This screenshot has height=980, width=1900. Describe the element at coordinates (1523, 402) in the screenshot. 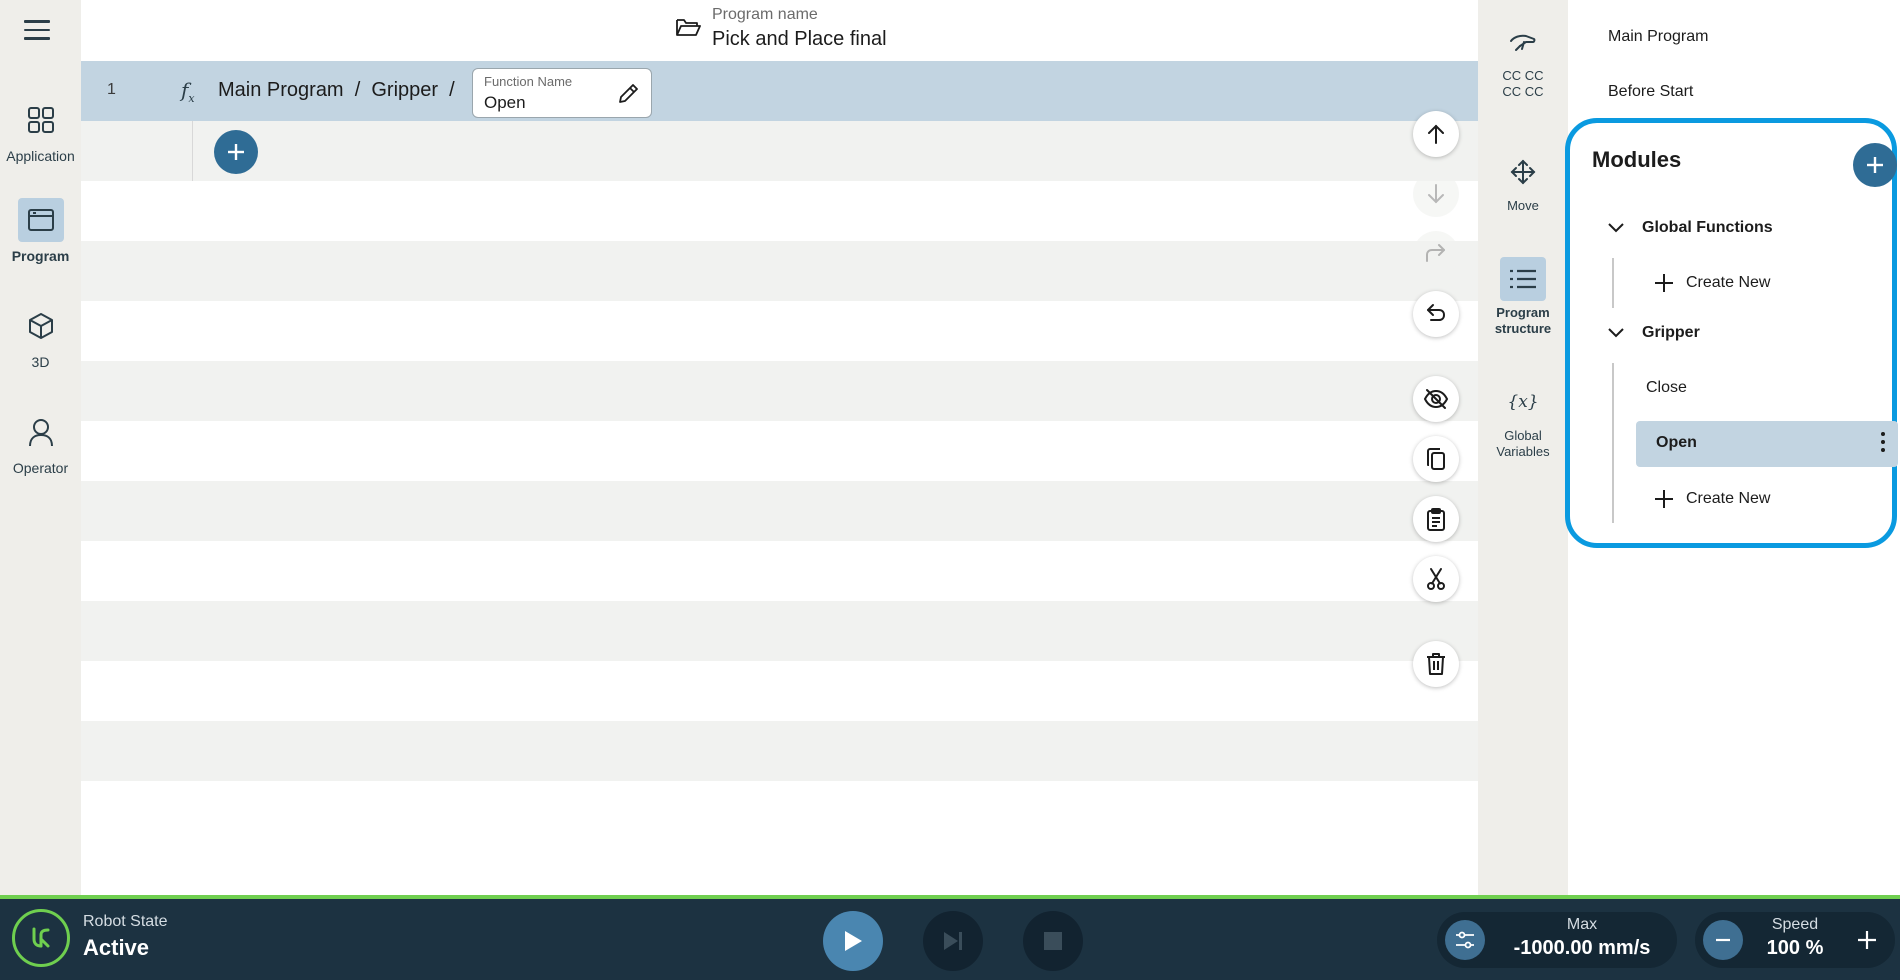

I see `variable-icon: {x}` at that location.